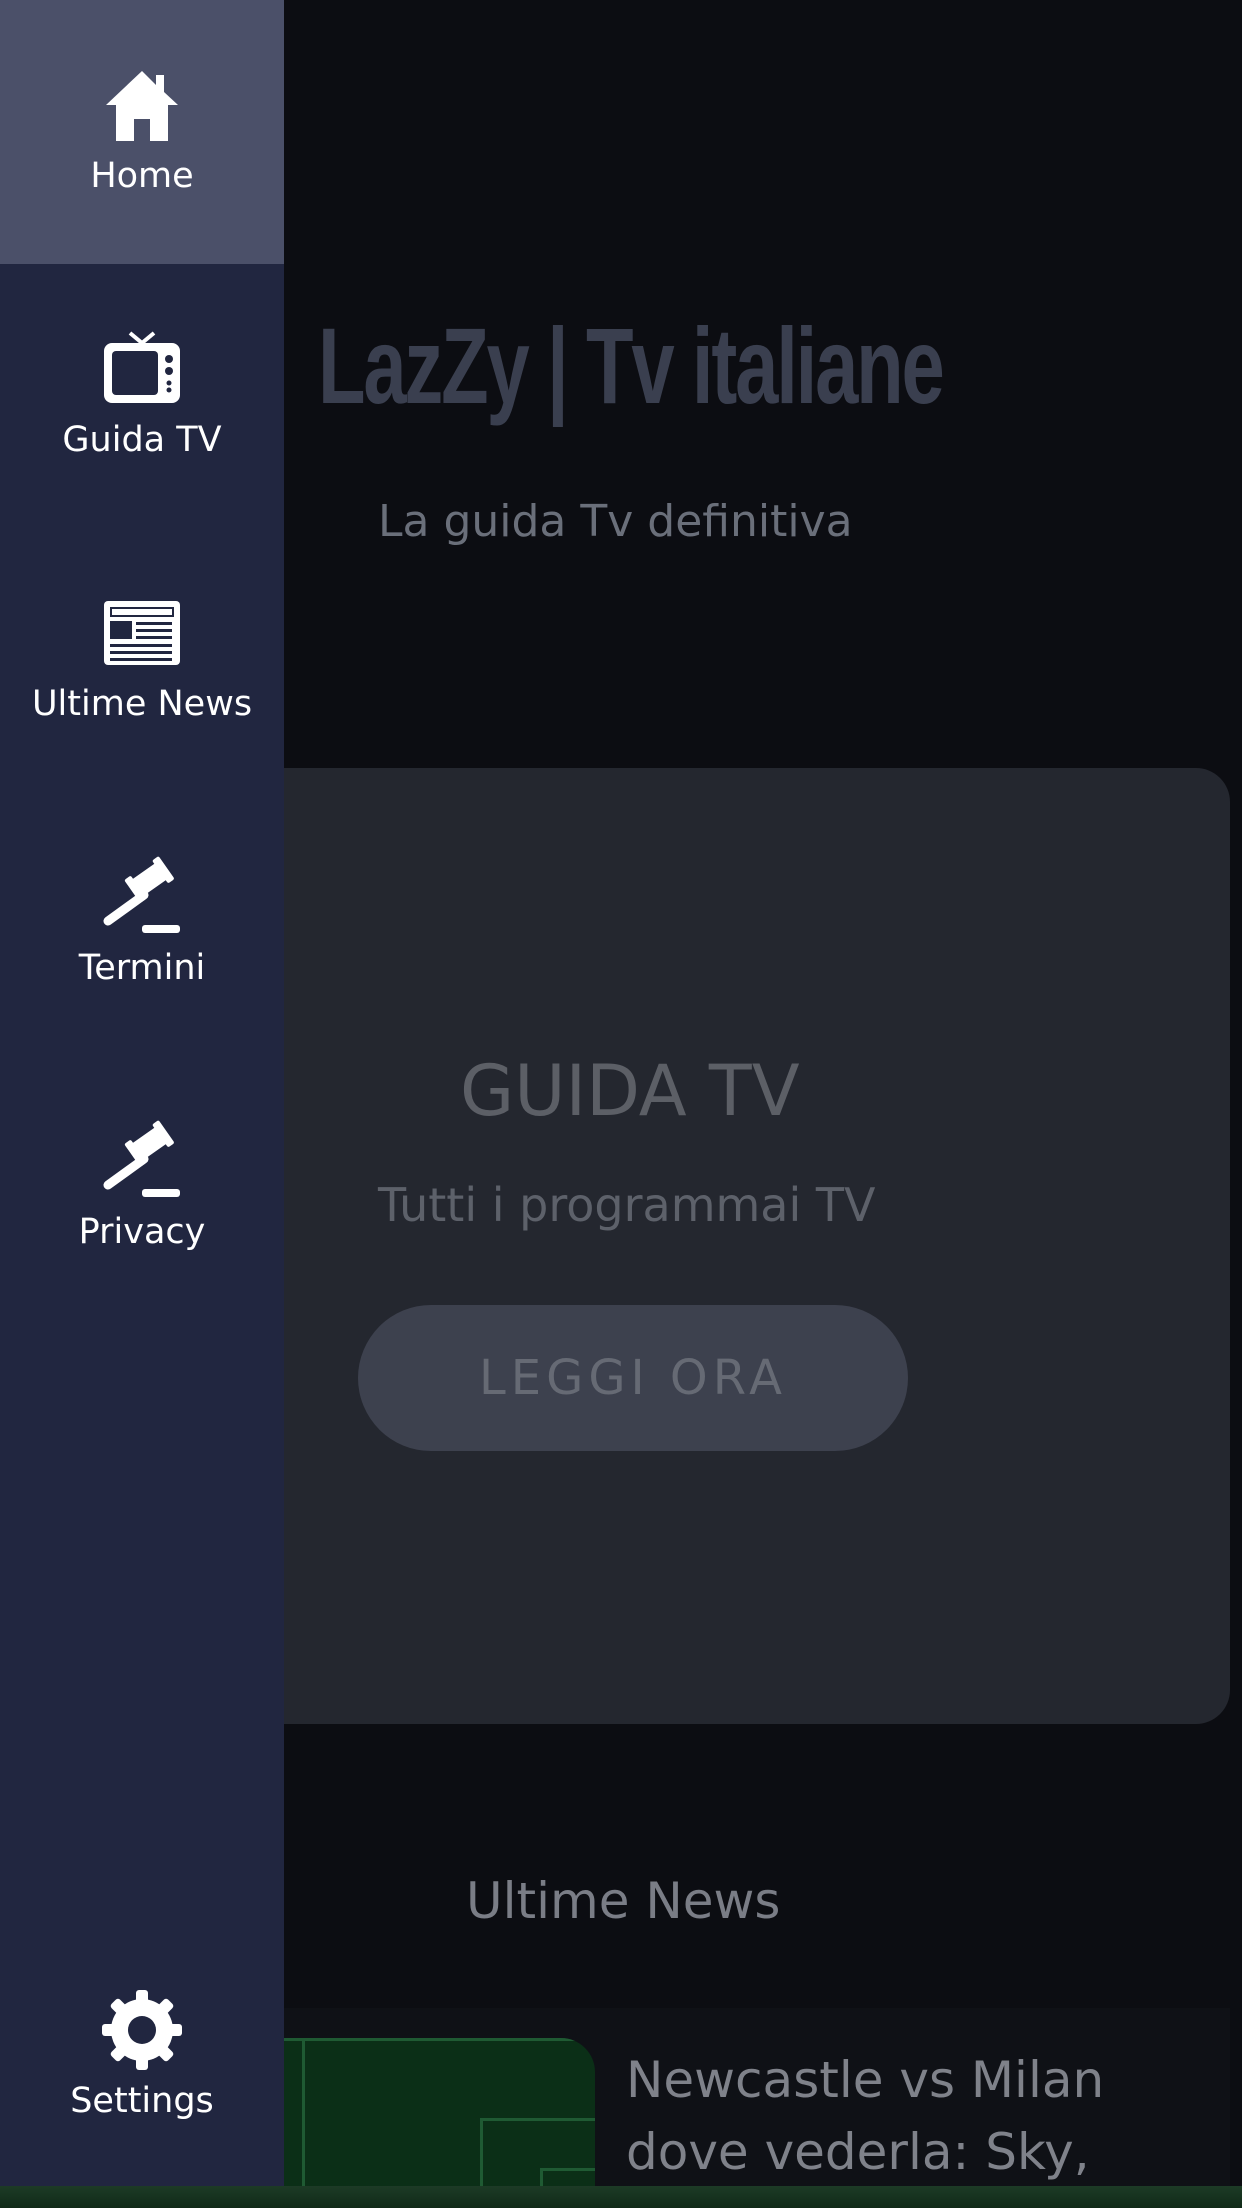 The height and width of the screenshot is (2208, 1242). I want to click on news-thumbnail, so click(422, 2123).